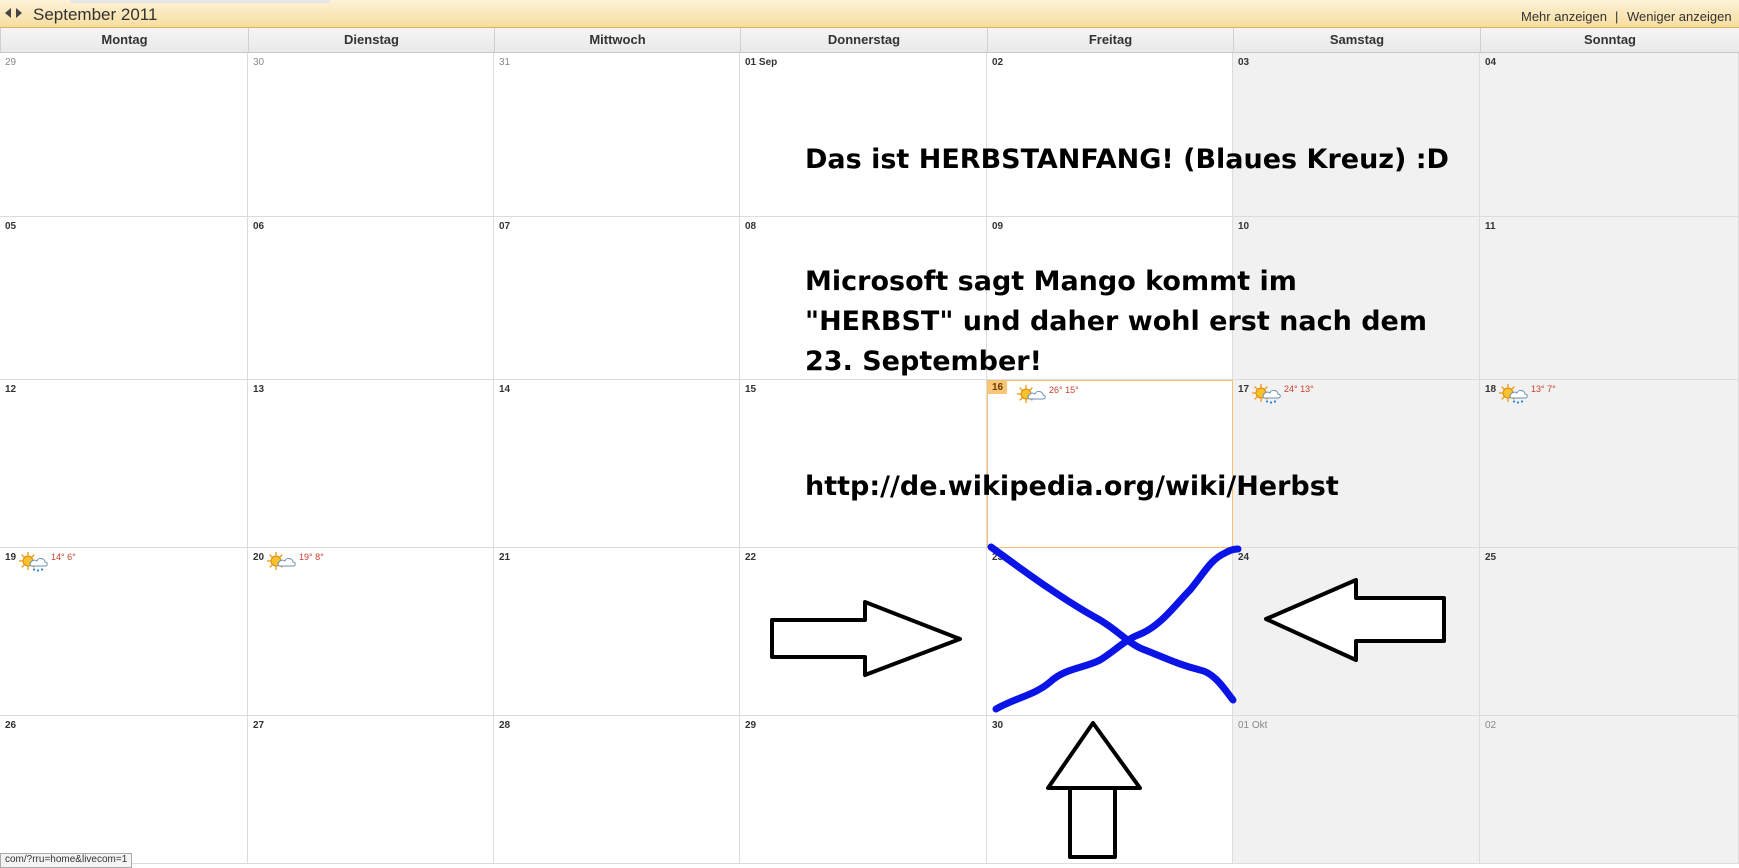 The image size is (1739, 868). I want to click on day-number: 01 Okt, so click(1253, 725).